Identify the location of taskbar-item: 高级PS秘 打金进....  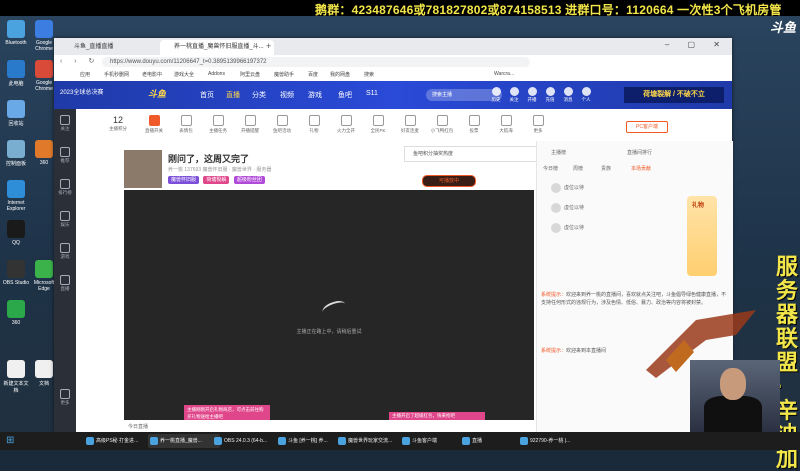
(119, 441).